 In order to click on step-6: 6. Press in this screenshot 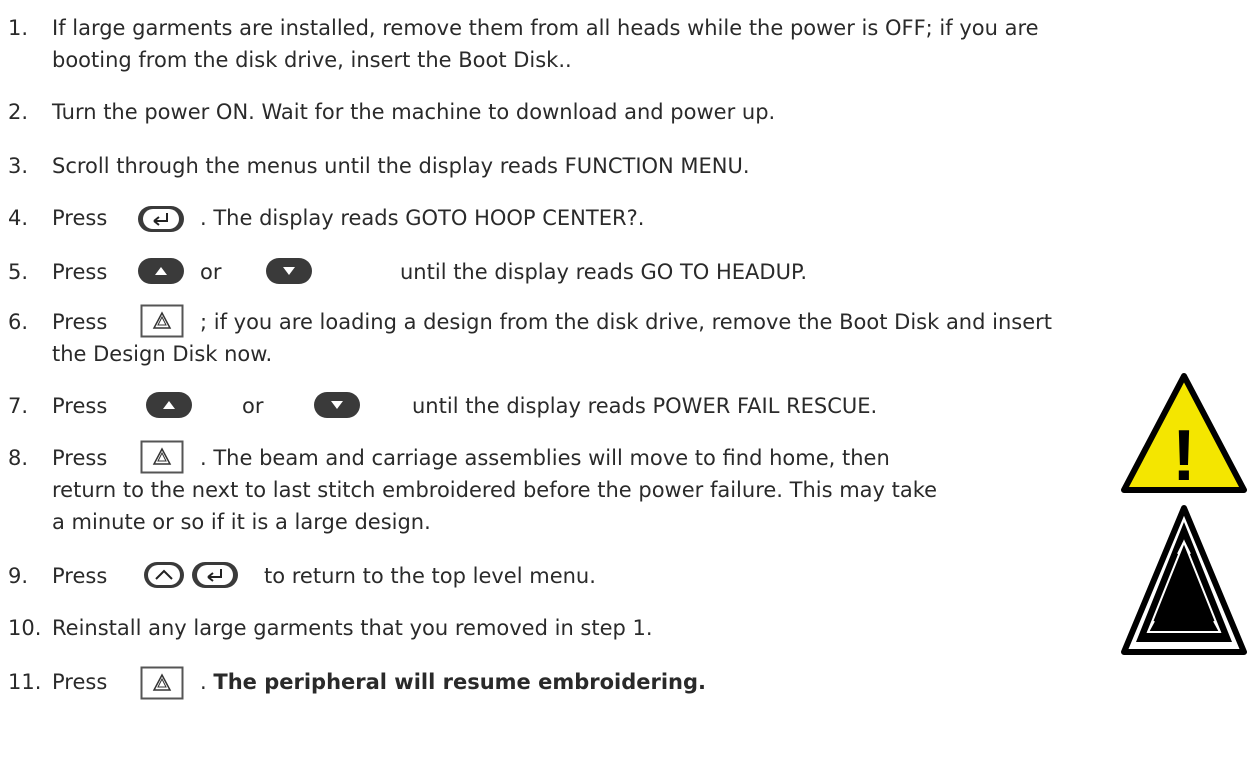, I will do `click(57, 322)`.